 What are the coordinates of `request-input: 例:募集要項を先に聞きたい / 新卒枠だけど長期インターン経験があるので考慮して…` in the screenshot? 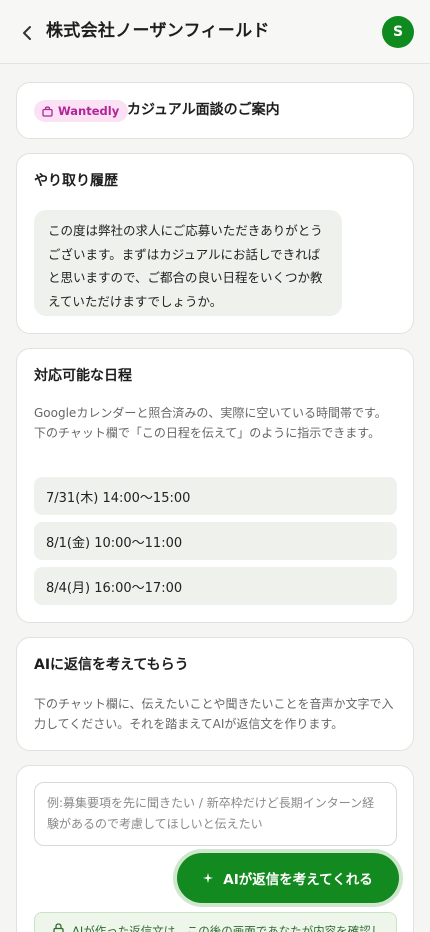 It's located at (215, 814).